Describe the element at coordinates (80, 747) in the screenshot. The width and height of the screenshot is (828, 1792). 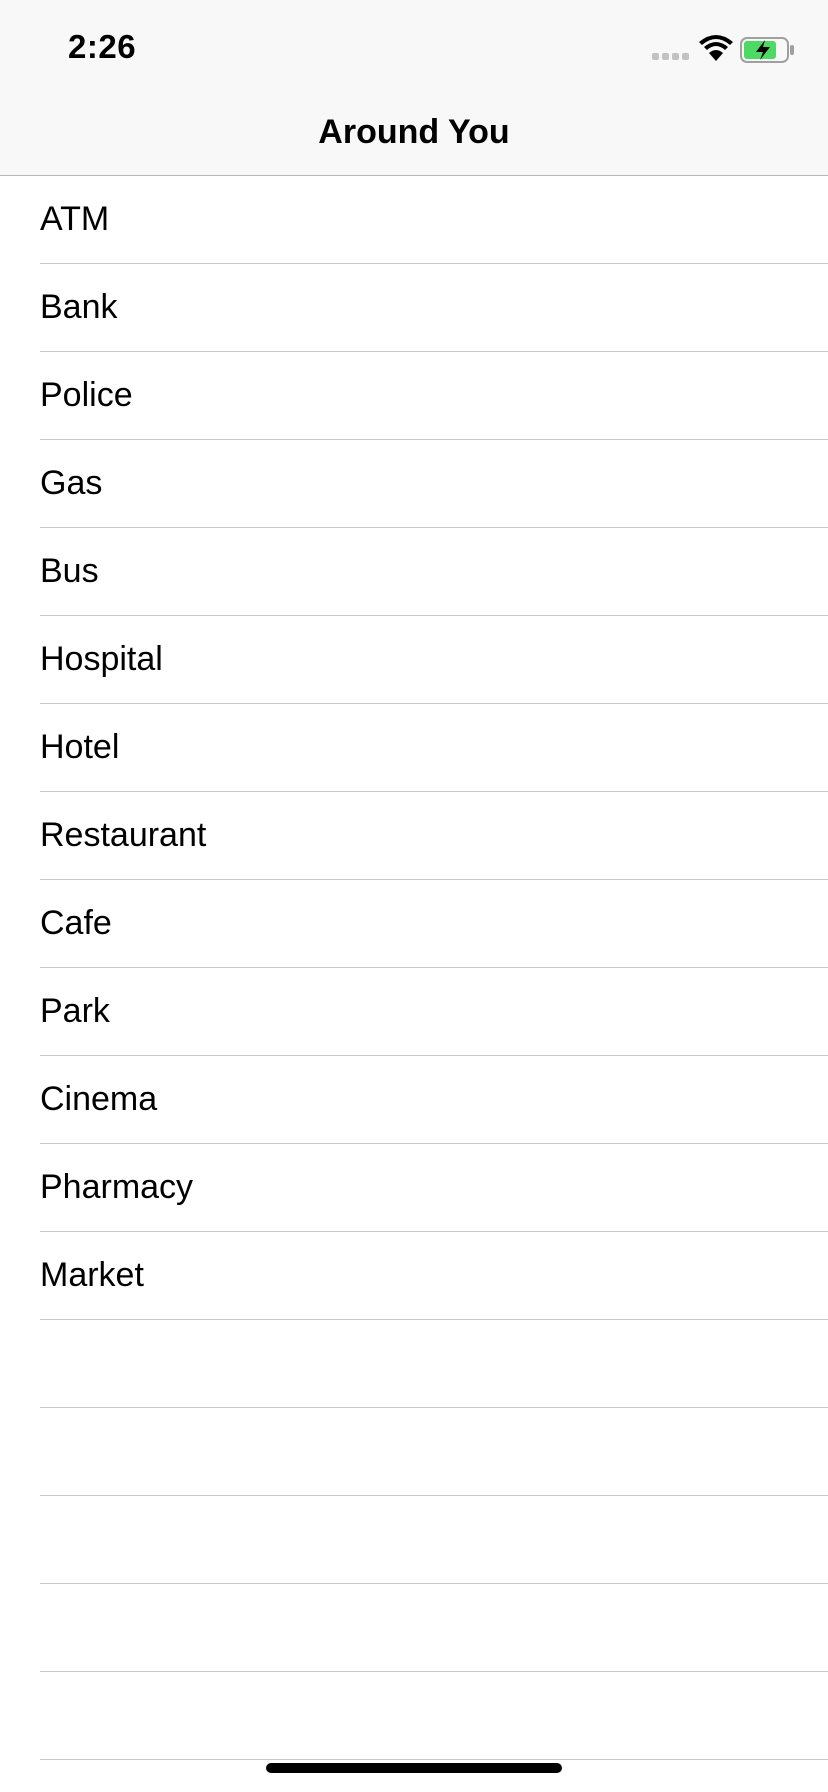
I see `list-item-label: Hotel` at that location.